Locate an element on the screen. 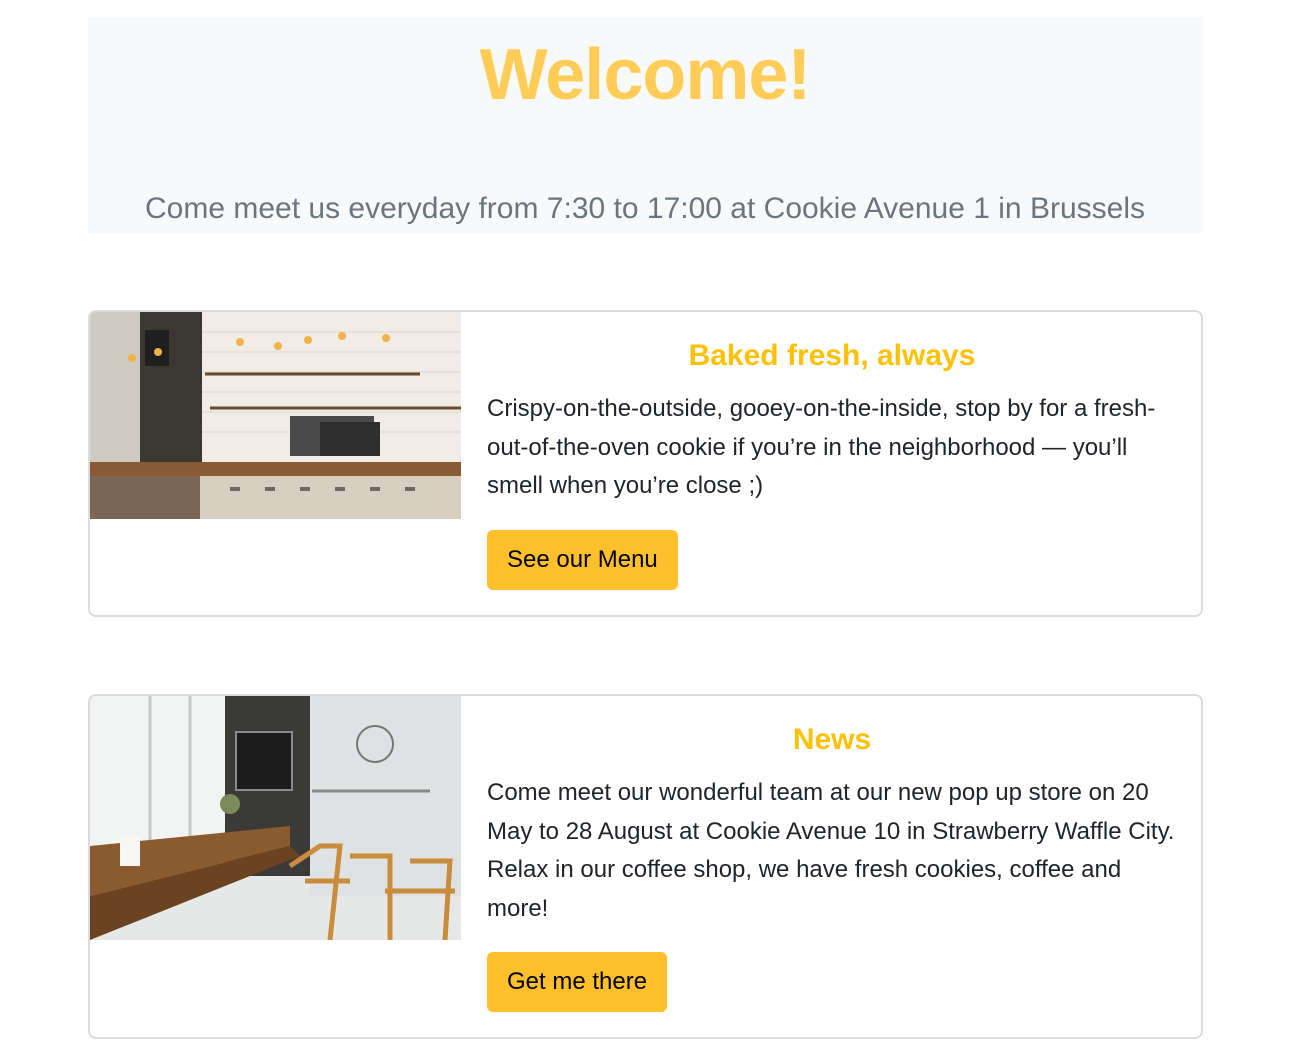 The height and width of the screenshot is (1048, 1302). coffee-shop-interior-image is located at coordinates (275, 818).